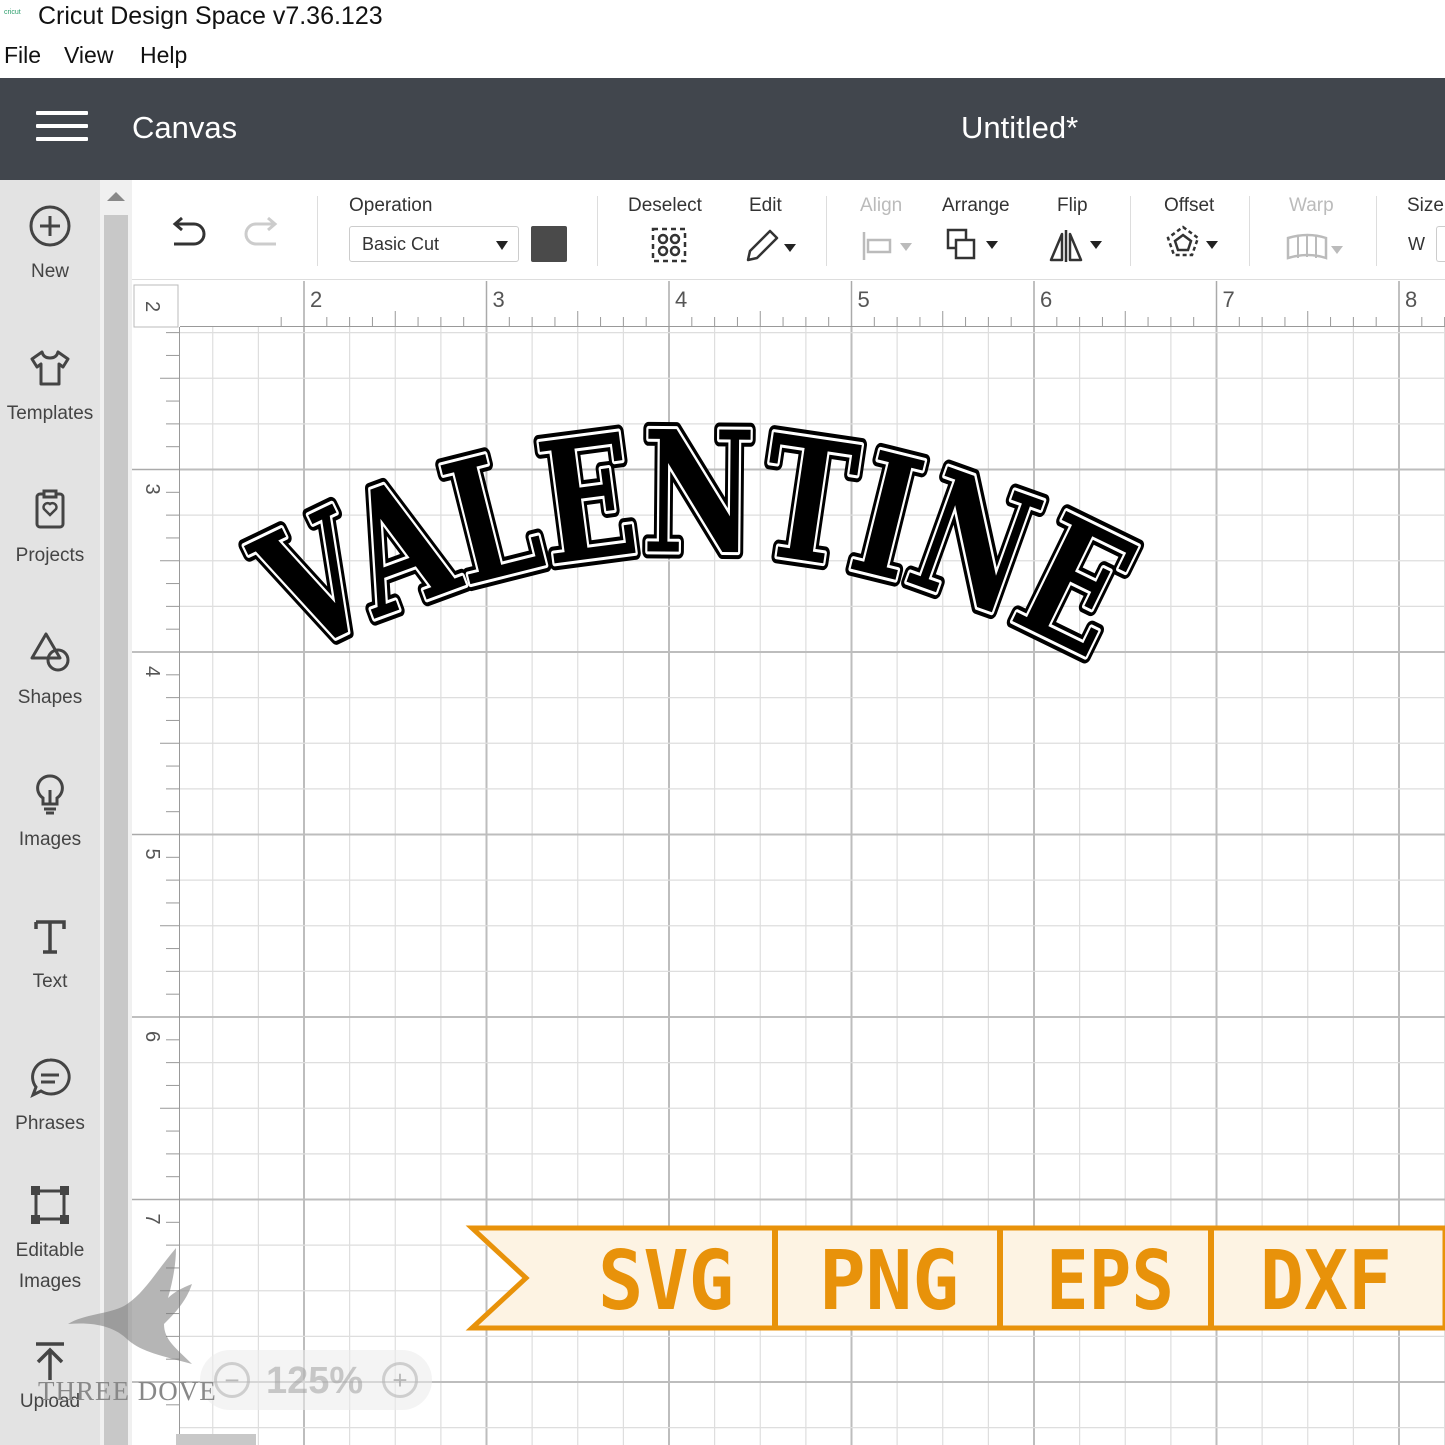 Image resolution: width=1445 pixels, height=1445 pixels. Describe the element at coordinates (1416, 244) in the screenshot. I see `size-width-label: W` at that location.